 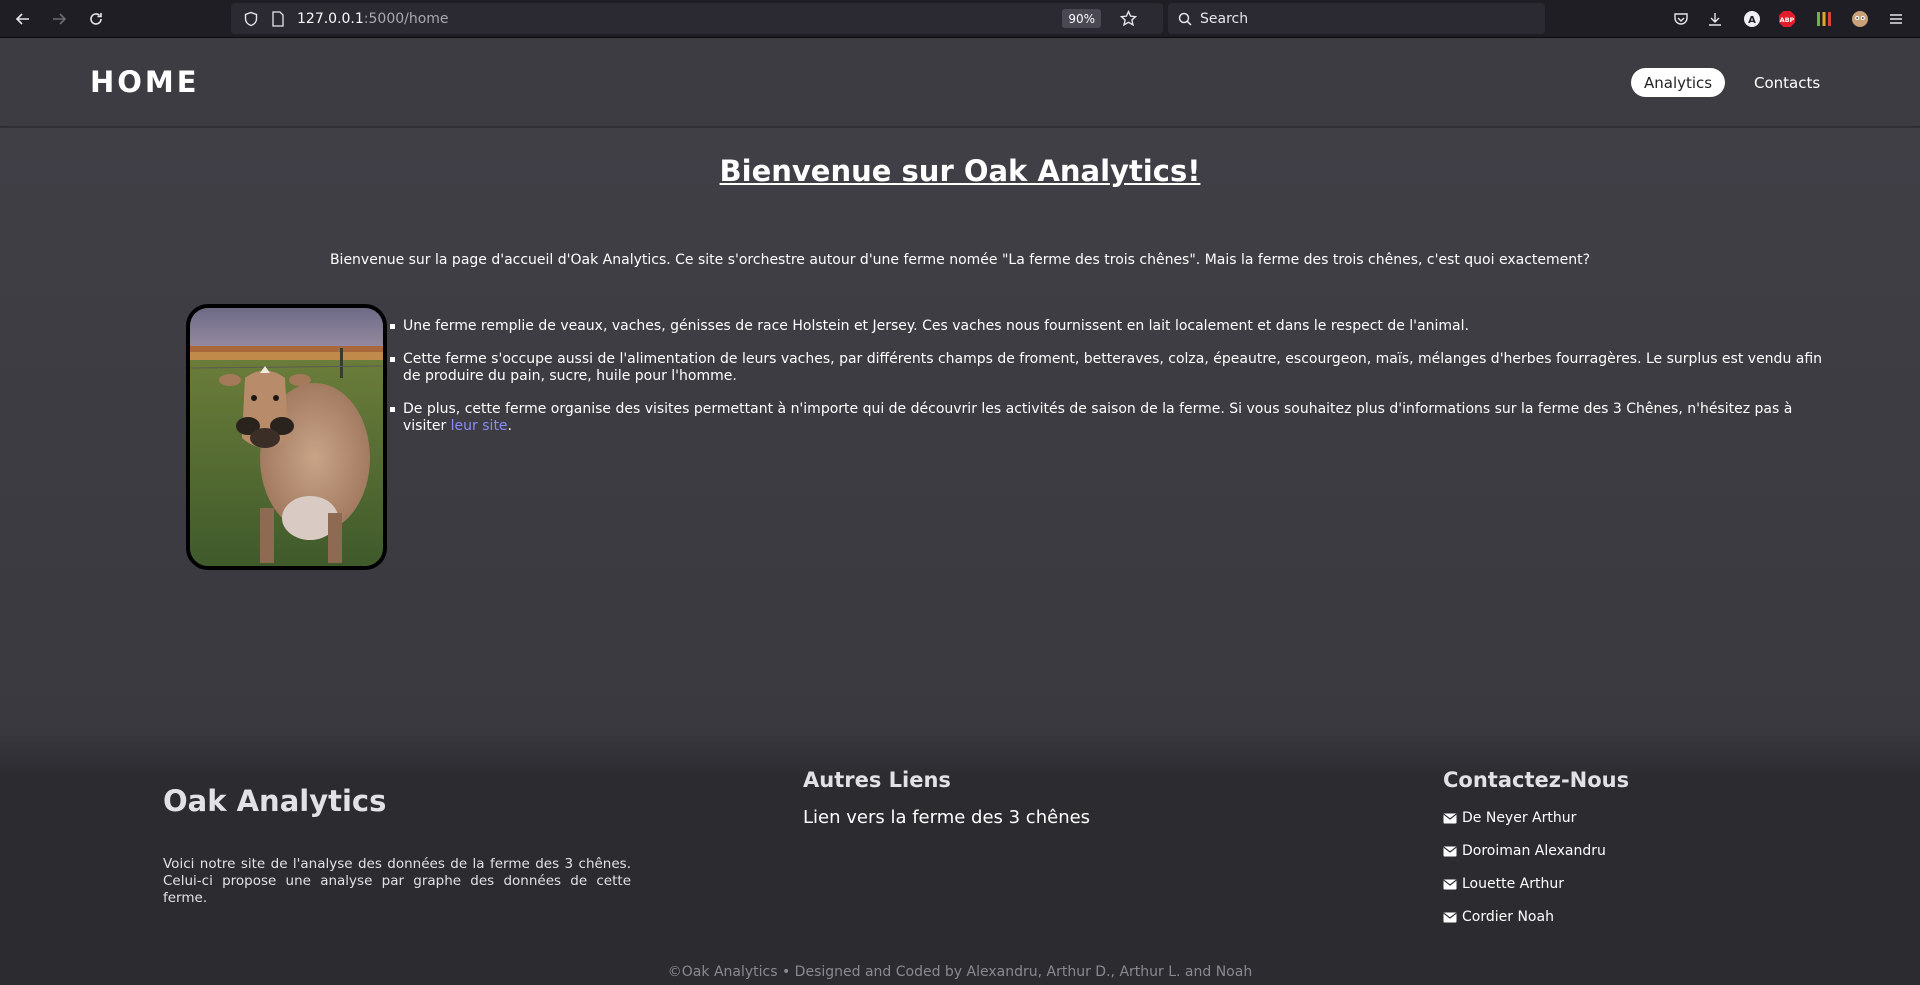 I want to click on url-text: 127.0.0.1:5000/home, so click(x=373, y=19).